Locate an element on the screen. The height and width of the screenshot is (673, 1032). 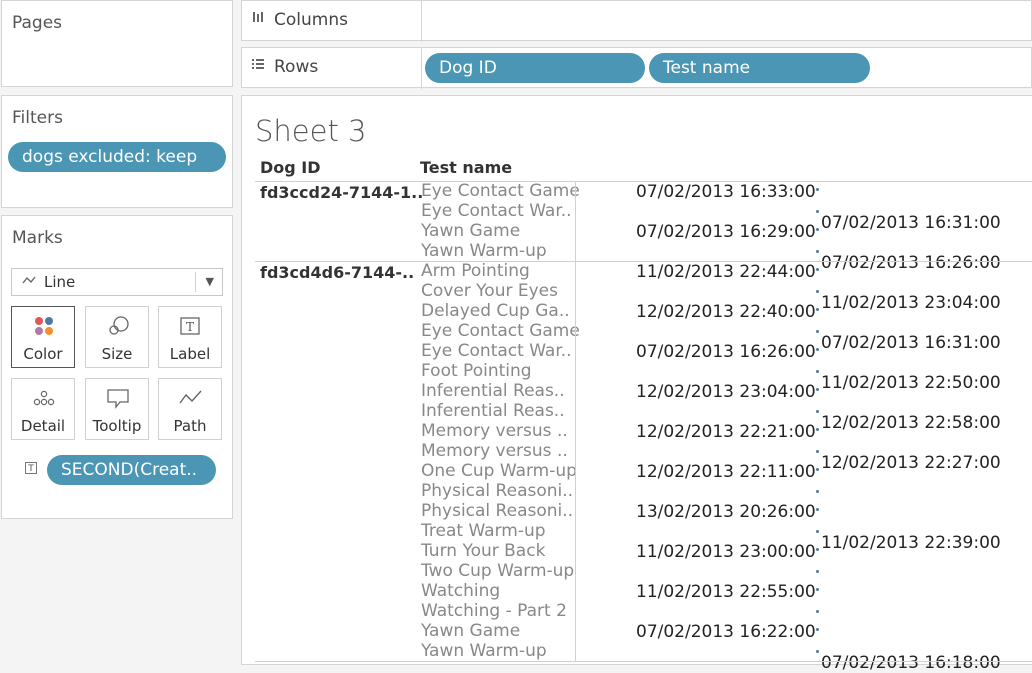
marks-title: Marks is located at coordinates (37, 238).